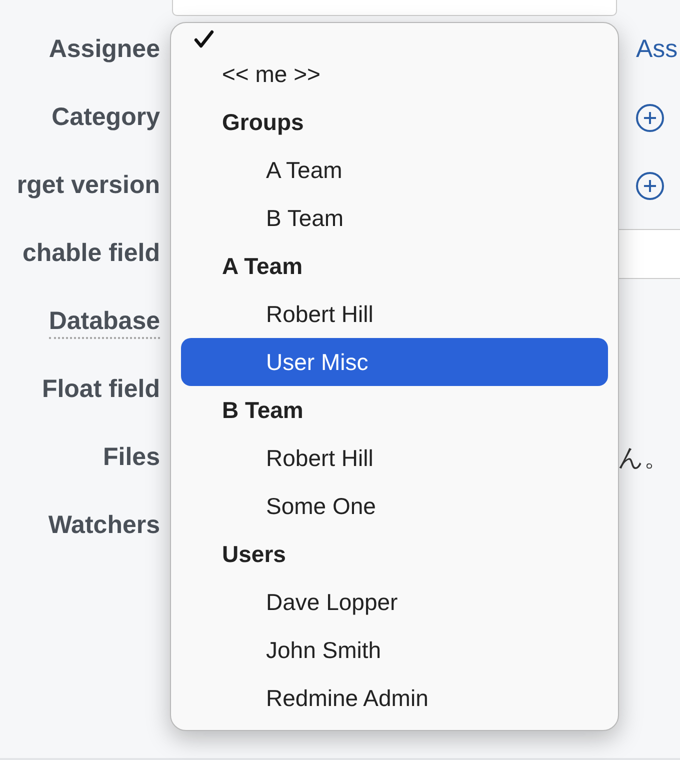  What do you see at coordinates (643, 458) in the screenshot?
I see `help-text: ん。` at bounding box center [643, 458].